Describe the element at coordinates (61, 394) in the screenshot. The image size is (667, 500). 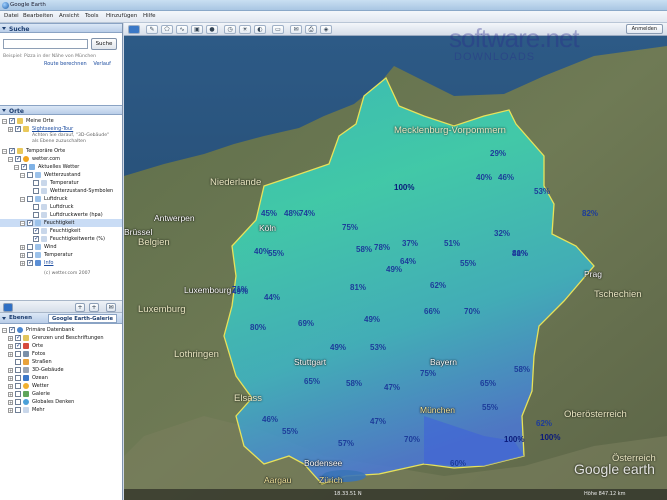
I see `layer-item-gallery: + Galerie` at that location.